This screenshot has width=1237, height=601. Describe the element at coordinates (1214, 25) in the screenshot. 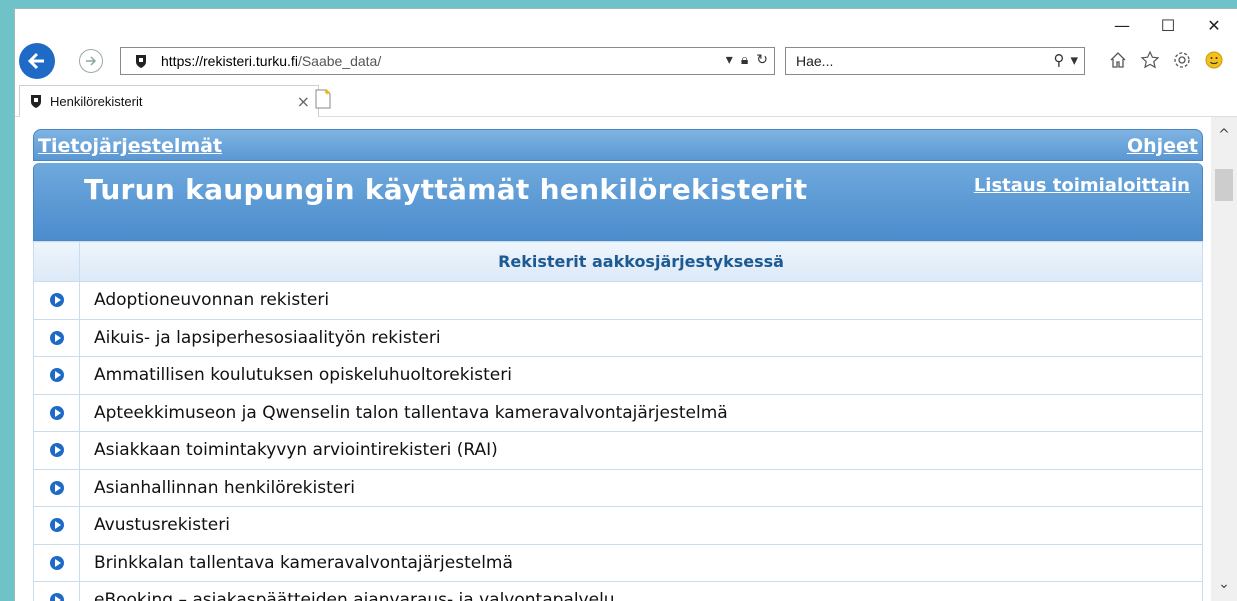

I see `close-window-button: ✕` at that location.